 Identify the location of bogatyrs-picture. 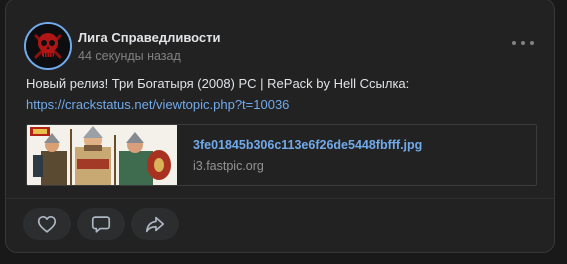
(102, 155).